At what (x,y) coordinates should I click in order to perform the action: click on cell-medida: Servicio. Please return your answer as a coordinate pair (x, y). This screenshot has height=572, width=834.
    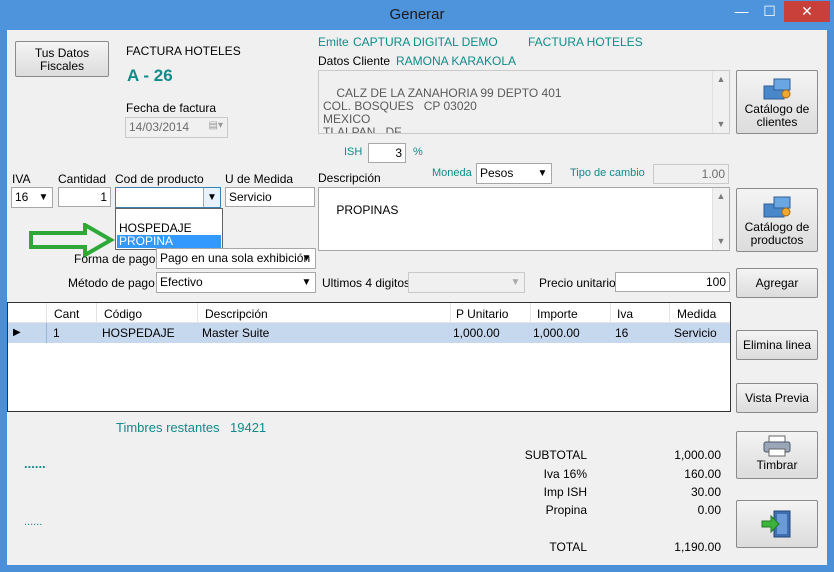
    Looking at the image, I should click on (695, 333).